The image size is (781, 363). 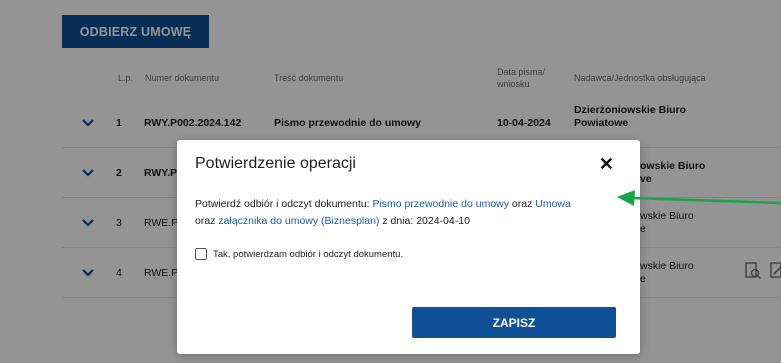 What do you see at coordinates (522, 204) in the screenshot?
I see `message-and: oraz` at bounding box center [522, 204].